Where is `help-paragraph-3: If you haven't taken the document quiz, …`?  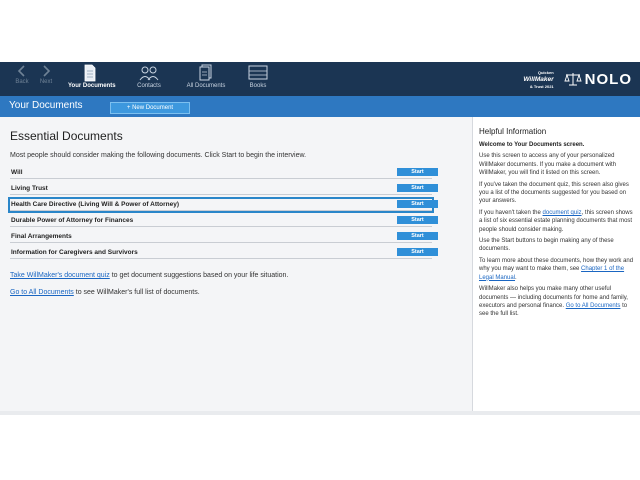 help-paragraph-3: If you haven't taken the document quiz, … is located at coordinates (556, 221).